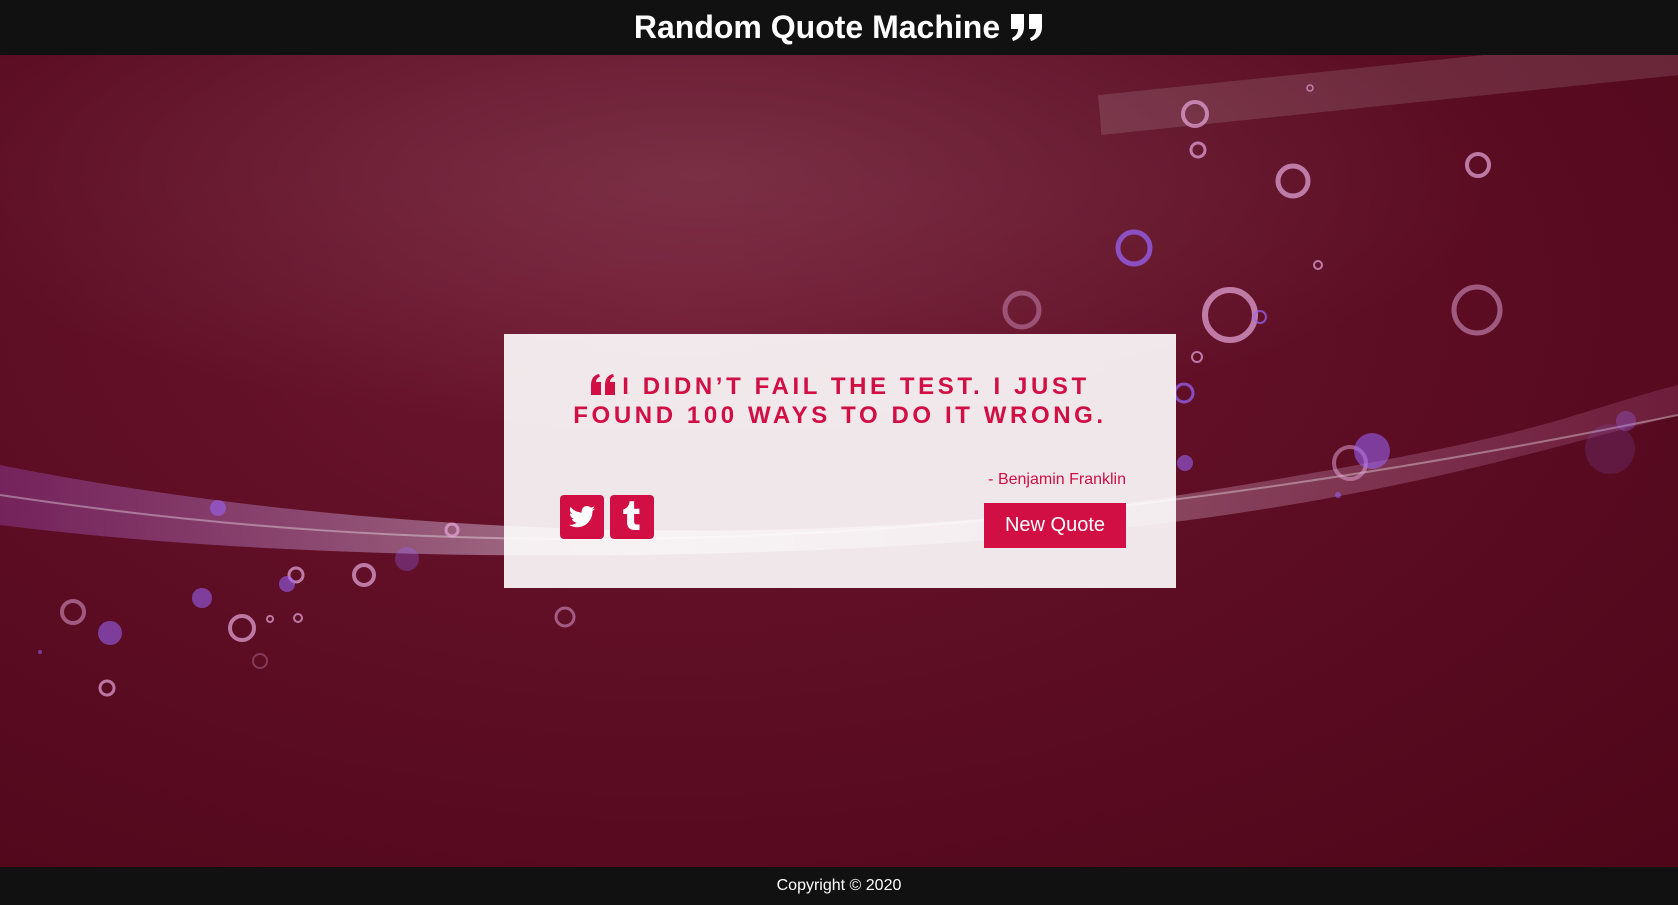  Describe the element at coordinates (817, 27) in the screenshot. I see `app-title: Random Quote Machine` at that location.